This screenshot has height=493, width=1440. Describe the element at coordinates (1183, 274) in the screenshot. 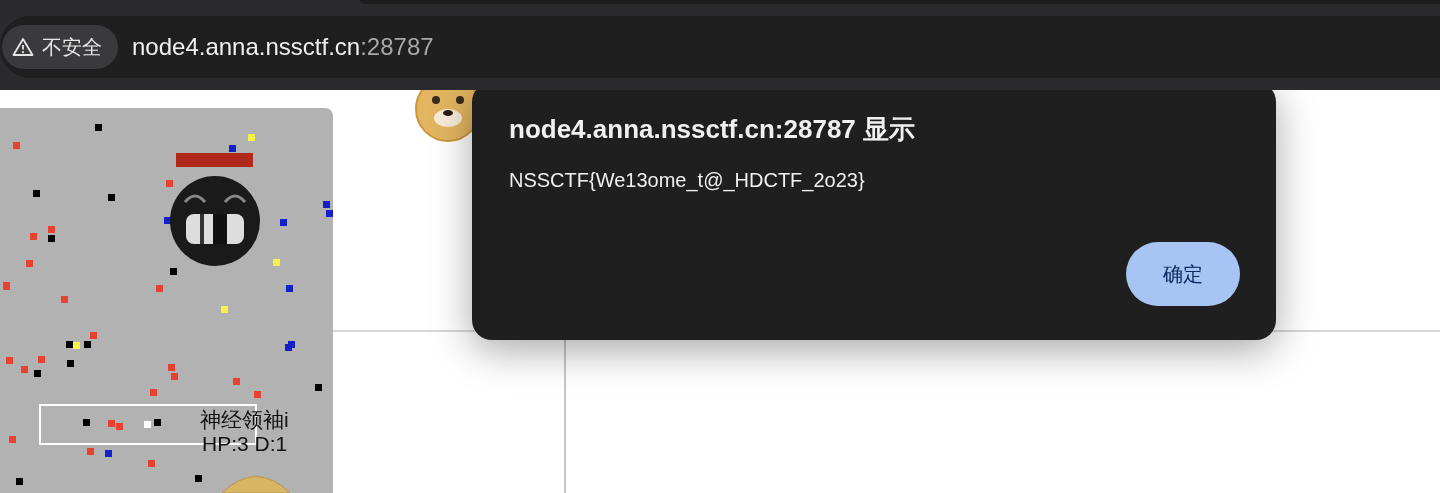

I see `confirm-button: 确定` at that location.